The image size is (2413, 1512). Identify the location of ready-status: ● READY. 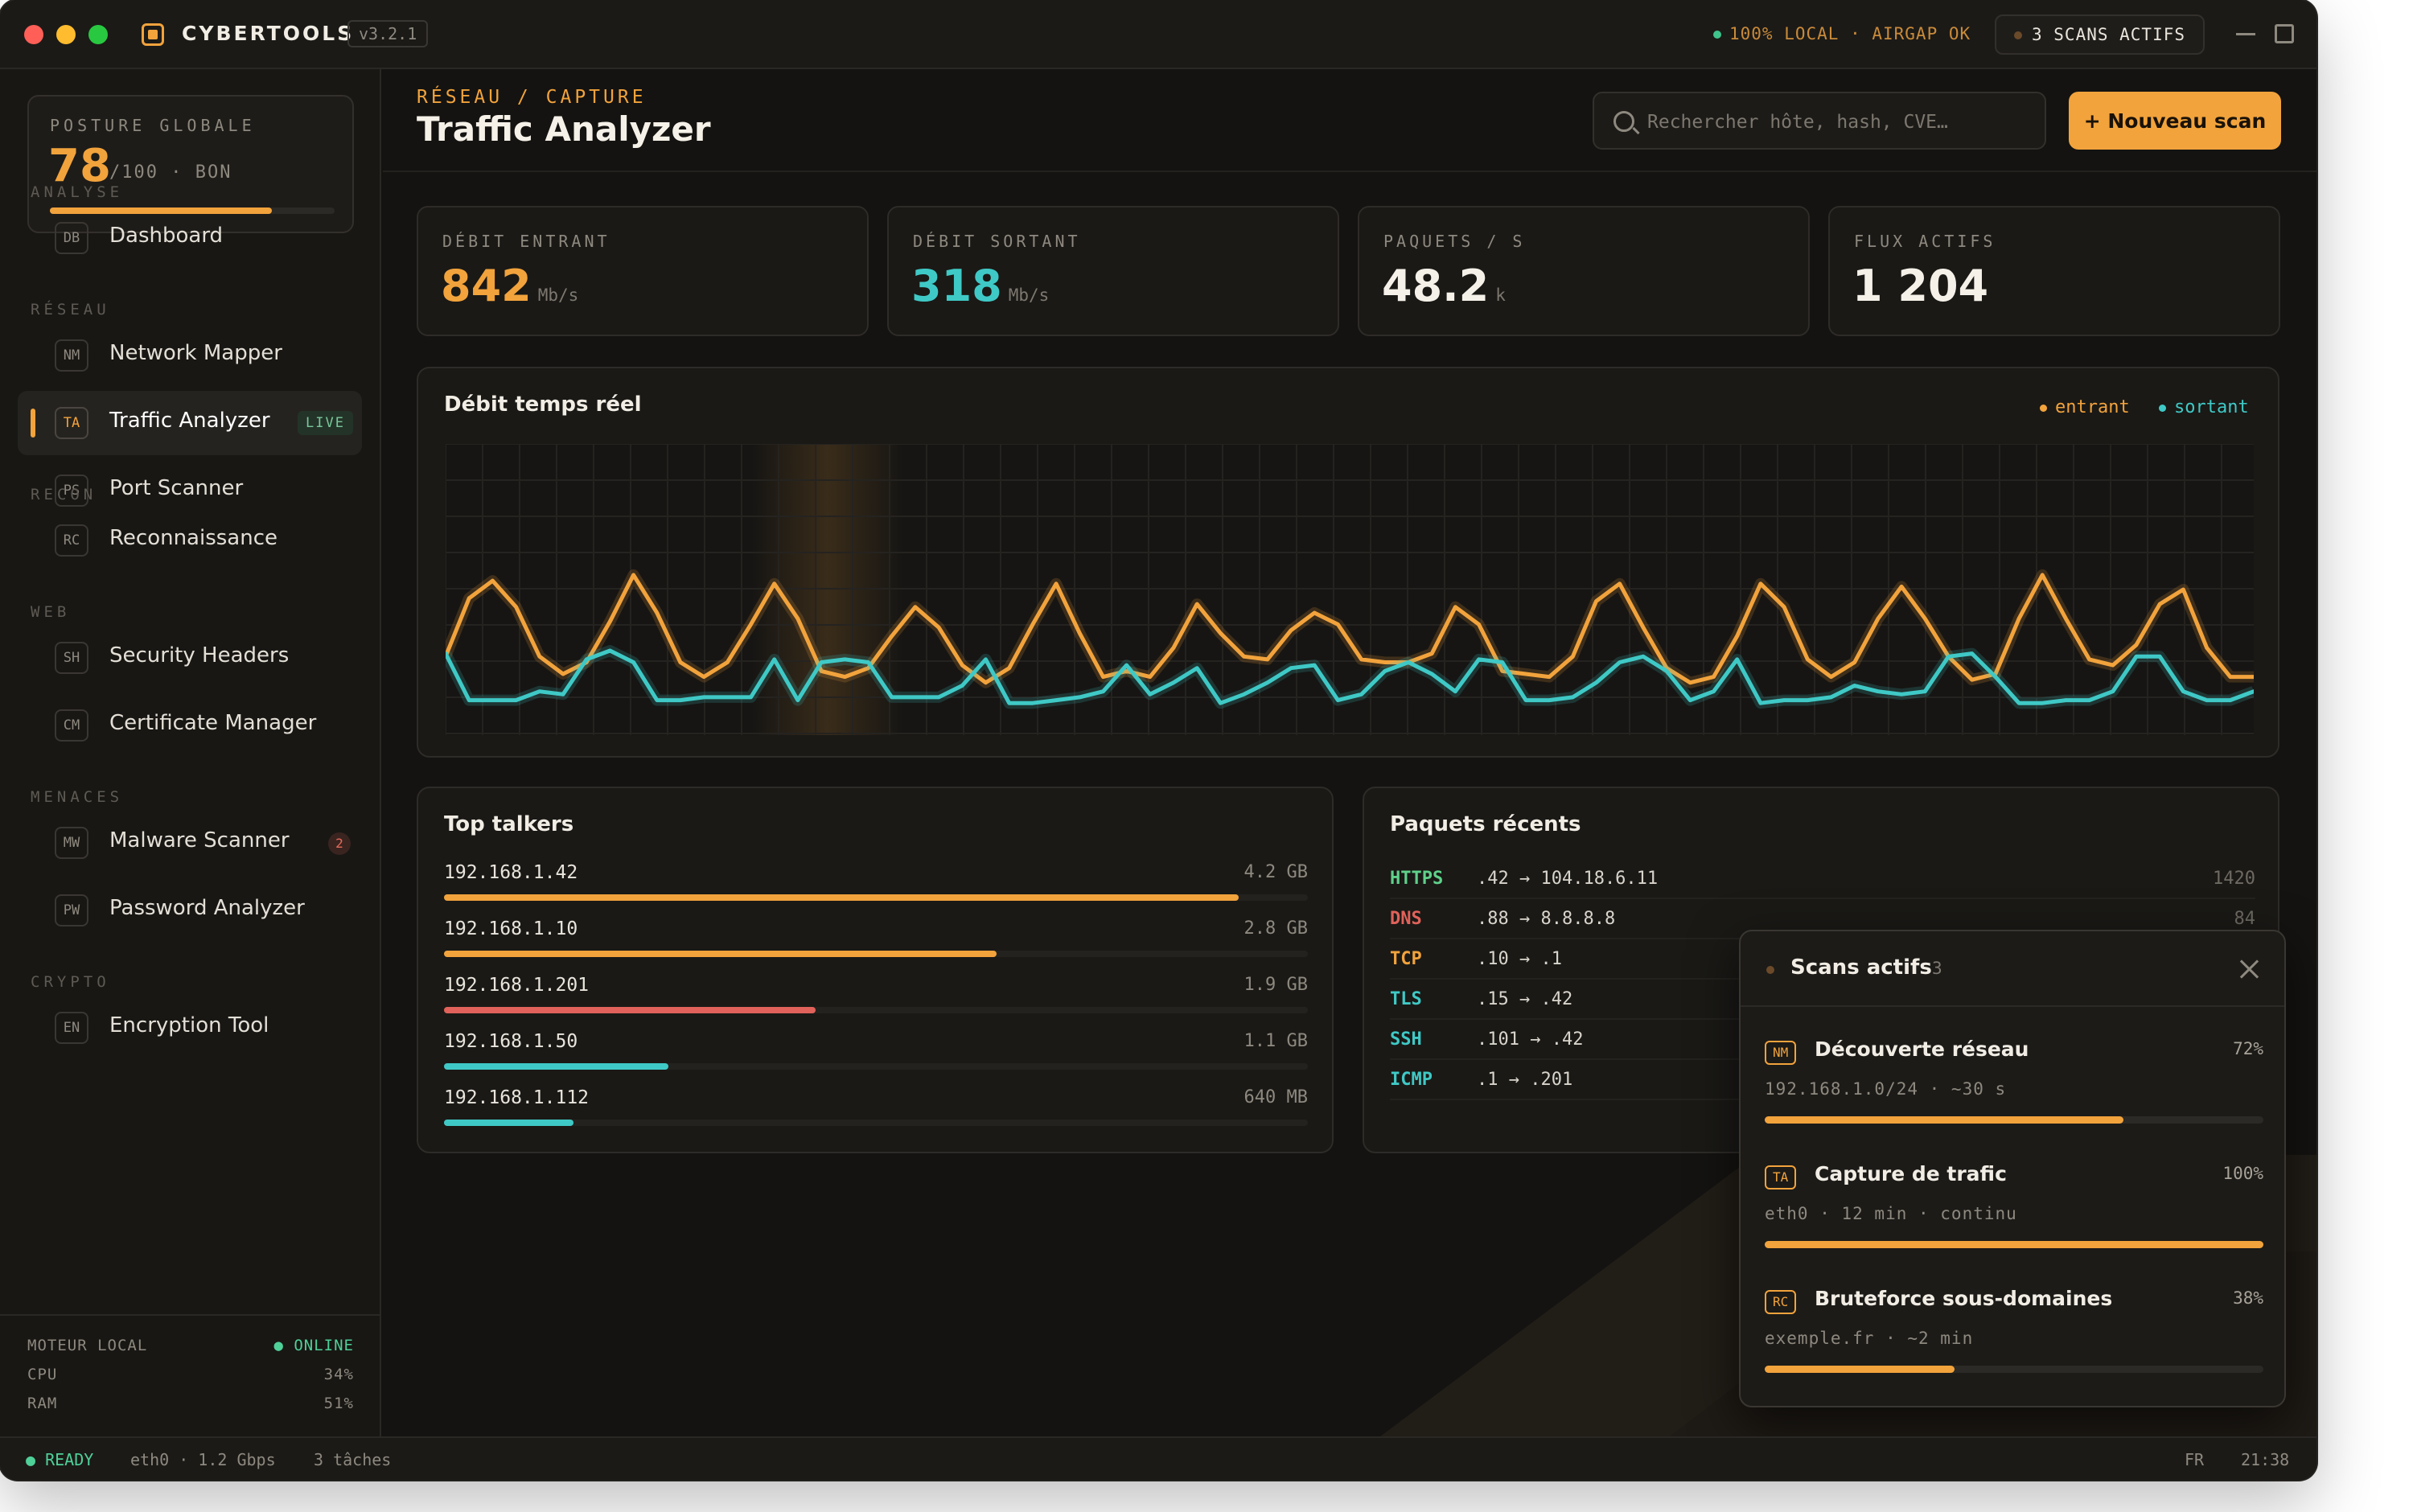
(60, 1460).